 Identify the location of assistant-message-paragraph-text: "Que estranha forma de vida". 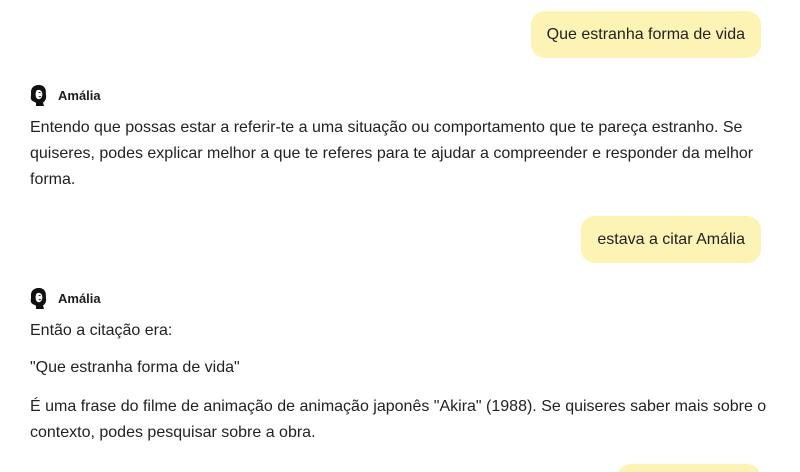
(135, 367).